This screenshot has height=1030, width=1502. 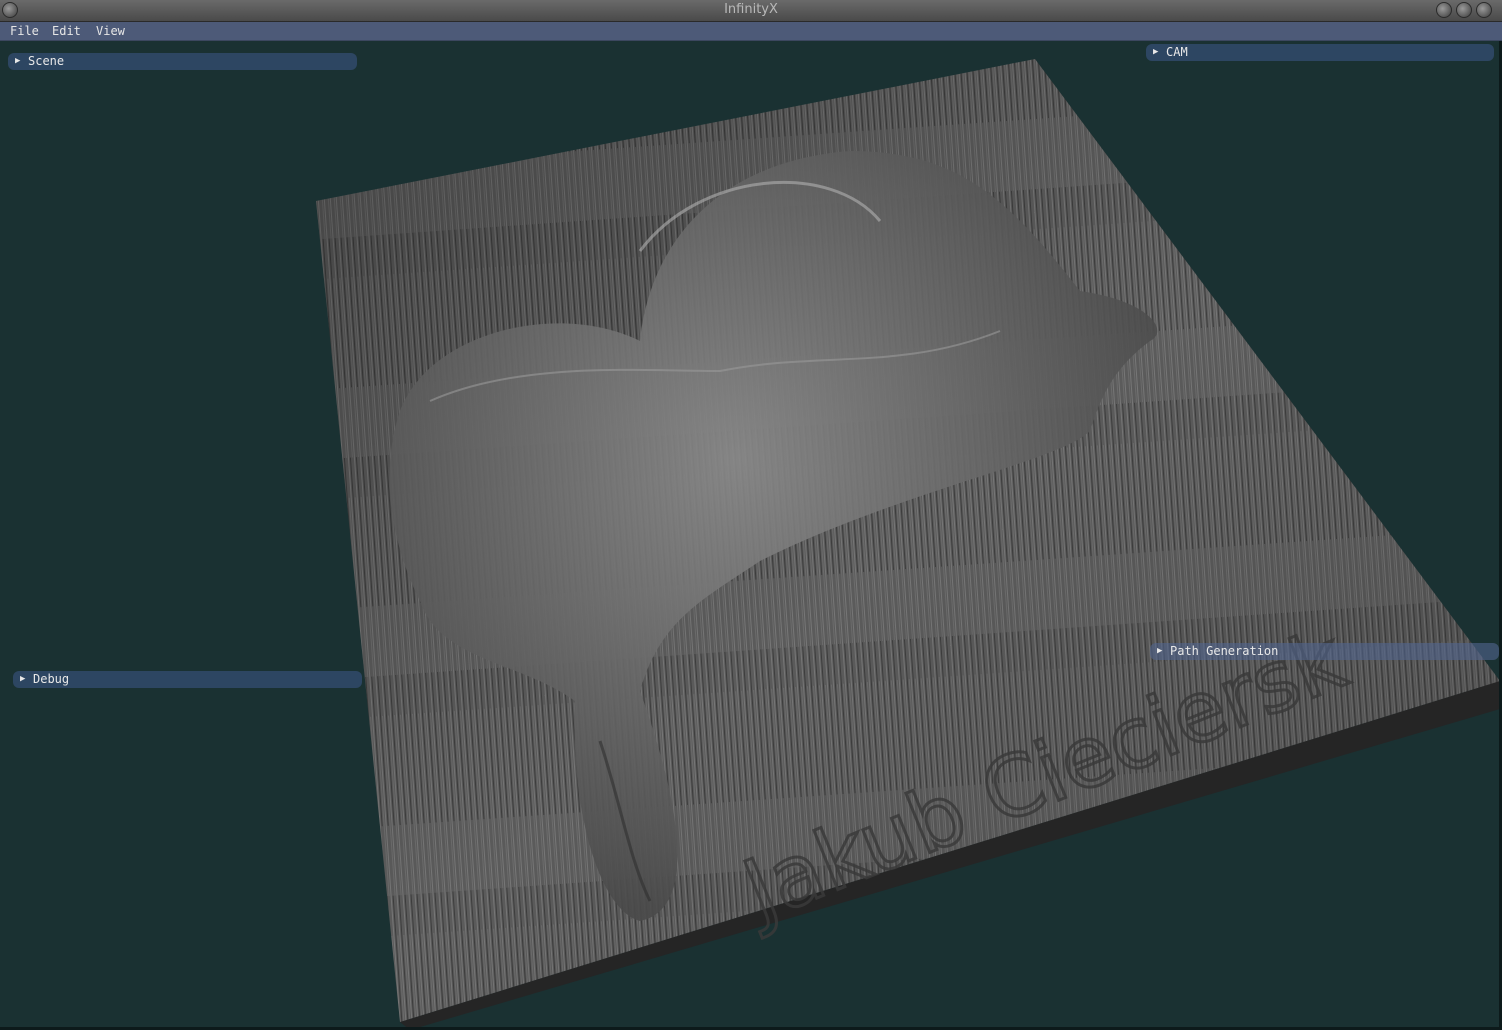 I want to click on minimize-icon, so click(x=1444, y=10).